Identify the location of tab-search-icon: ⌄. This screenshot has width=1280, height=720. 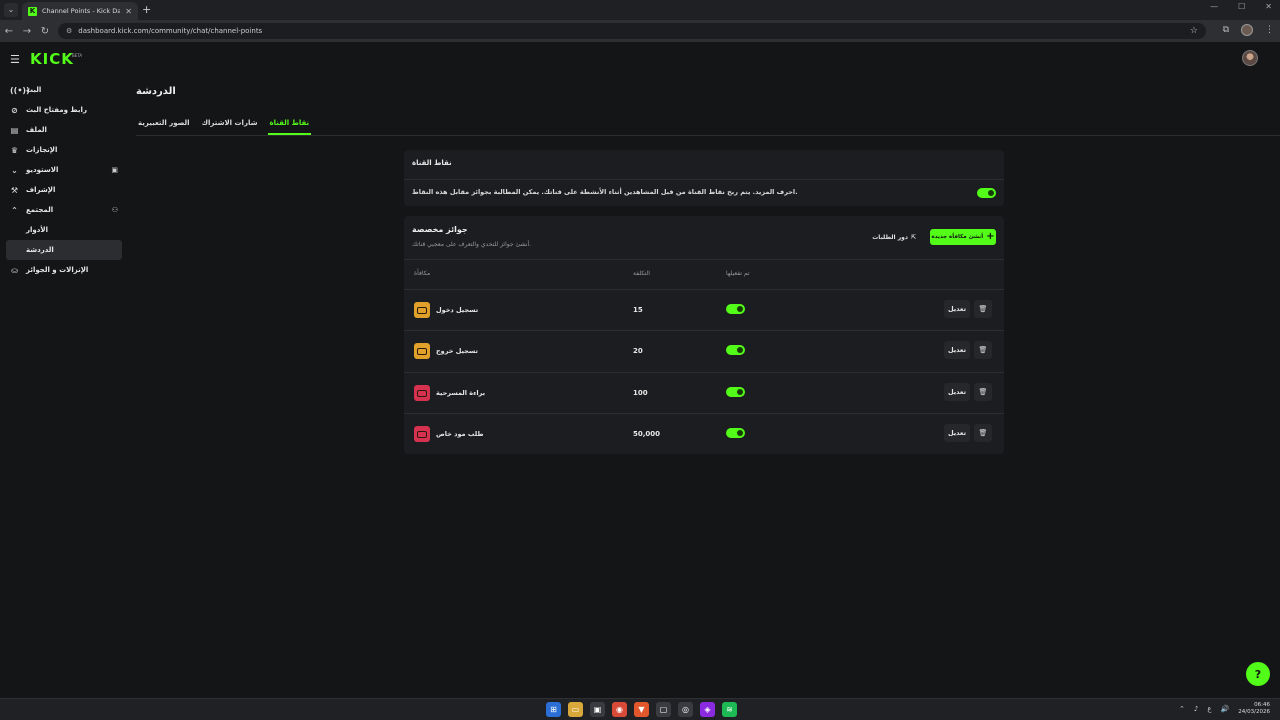
(11, 10).